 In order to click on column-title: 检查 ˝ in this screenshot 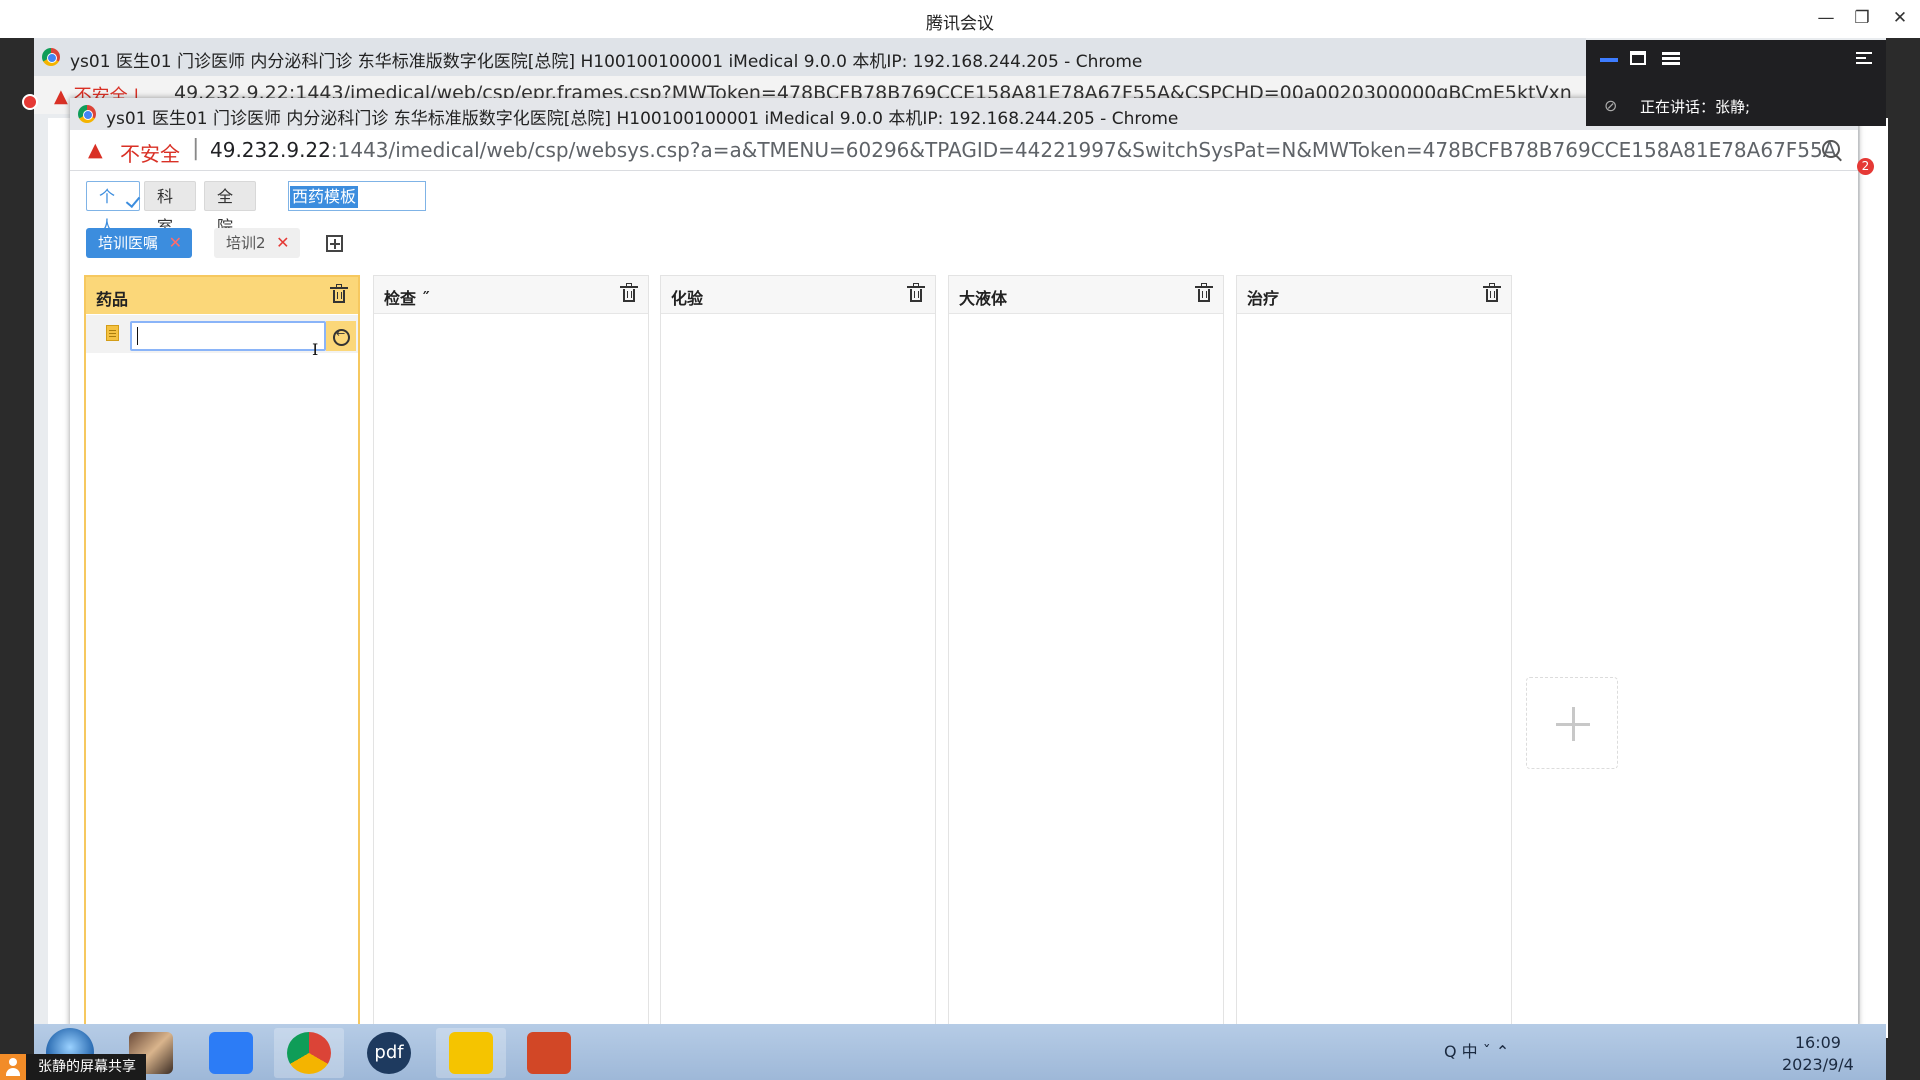, I will do `click(407, 298)`.